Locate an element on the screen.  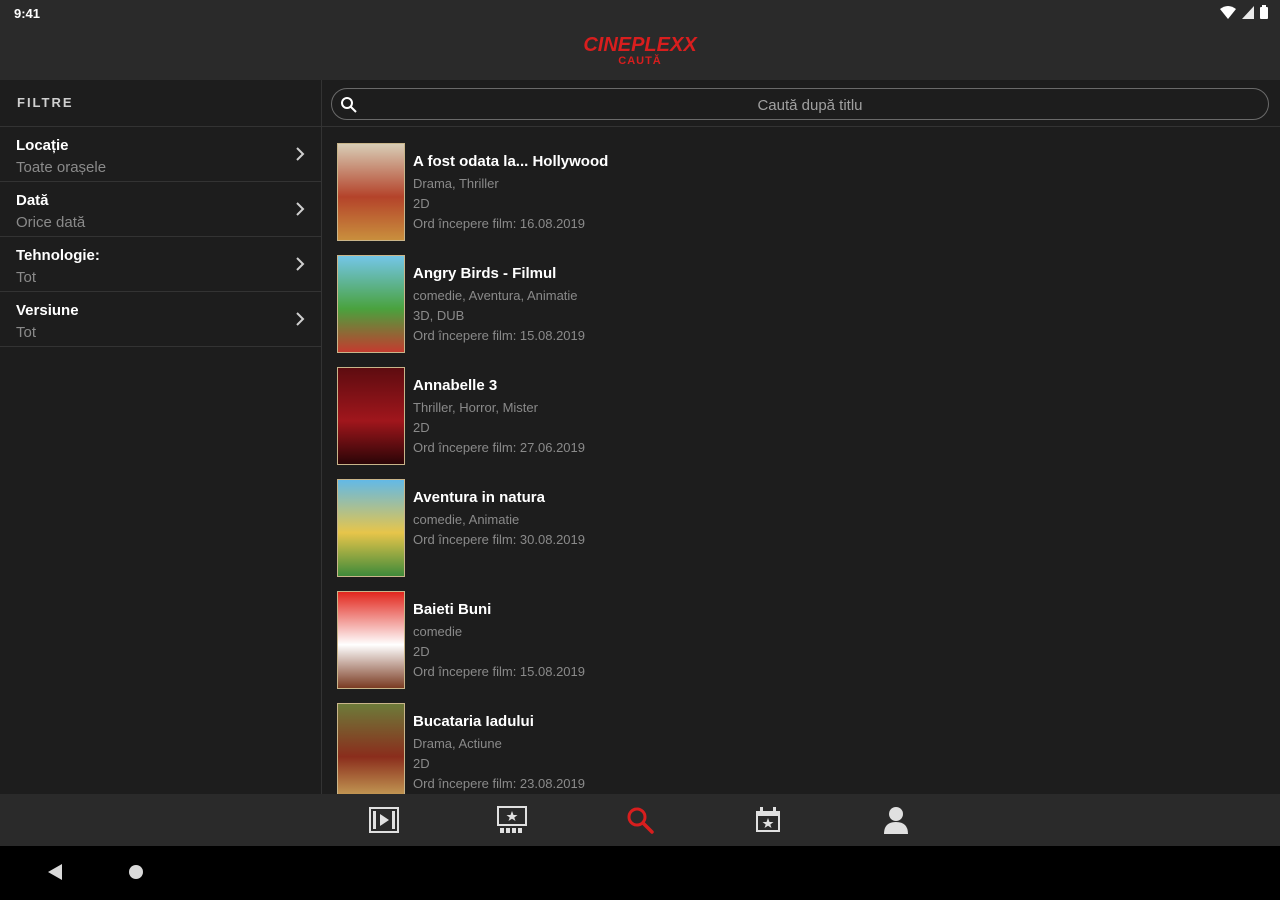
movie-title: Angry Birds - Filmul is located at coordinates (485, 273).